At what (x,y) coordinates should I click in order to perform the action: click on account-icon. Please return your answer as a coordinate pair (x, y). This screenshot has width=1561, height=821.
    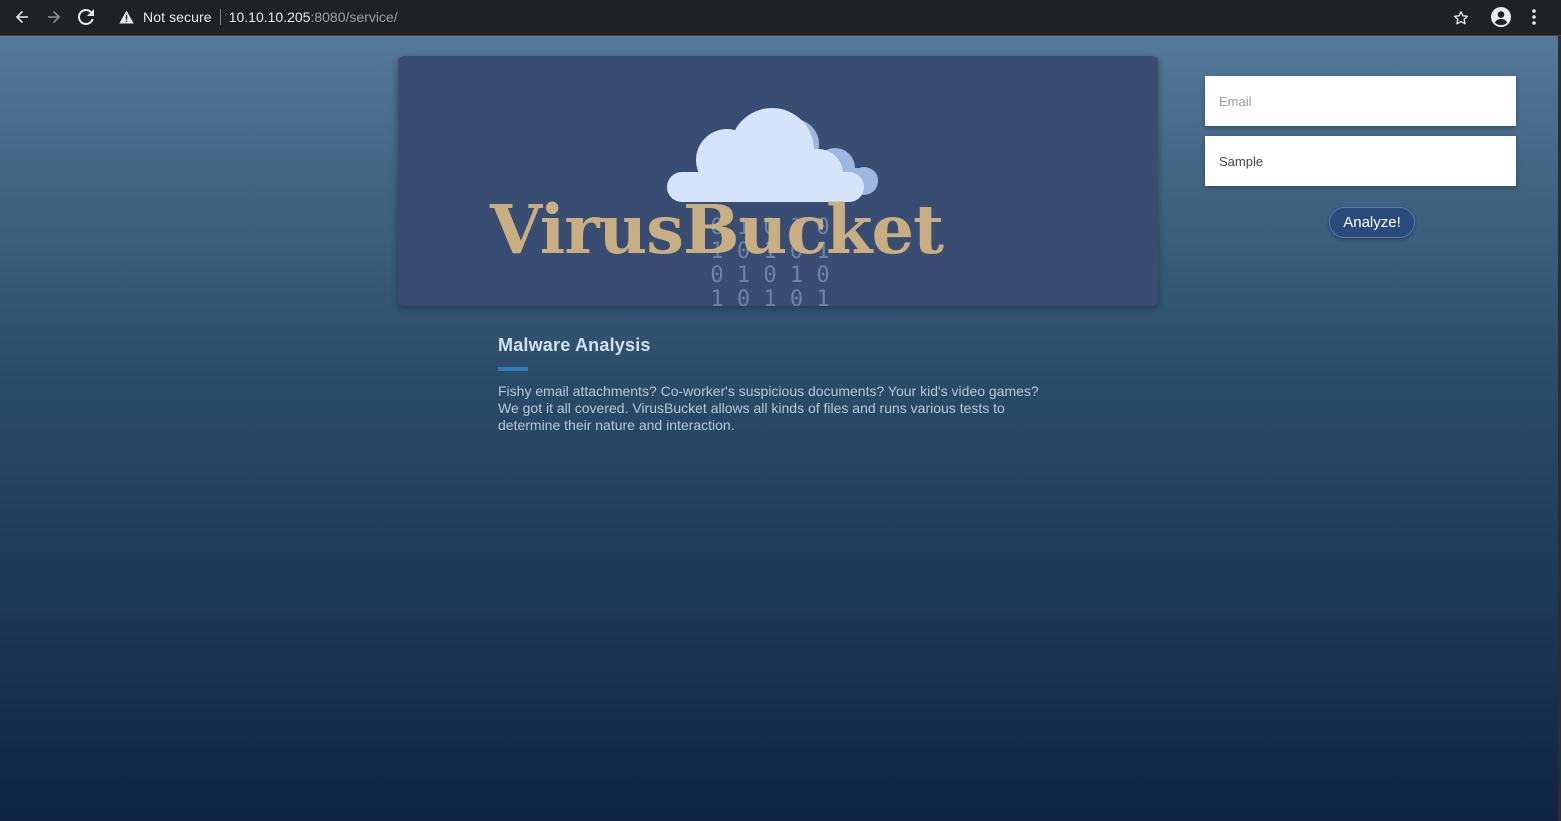
    Looking at the image, I should click on (1501, 17).